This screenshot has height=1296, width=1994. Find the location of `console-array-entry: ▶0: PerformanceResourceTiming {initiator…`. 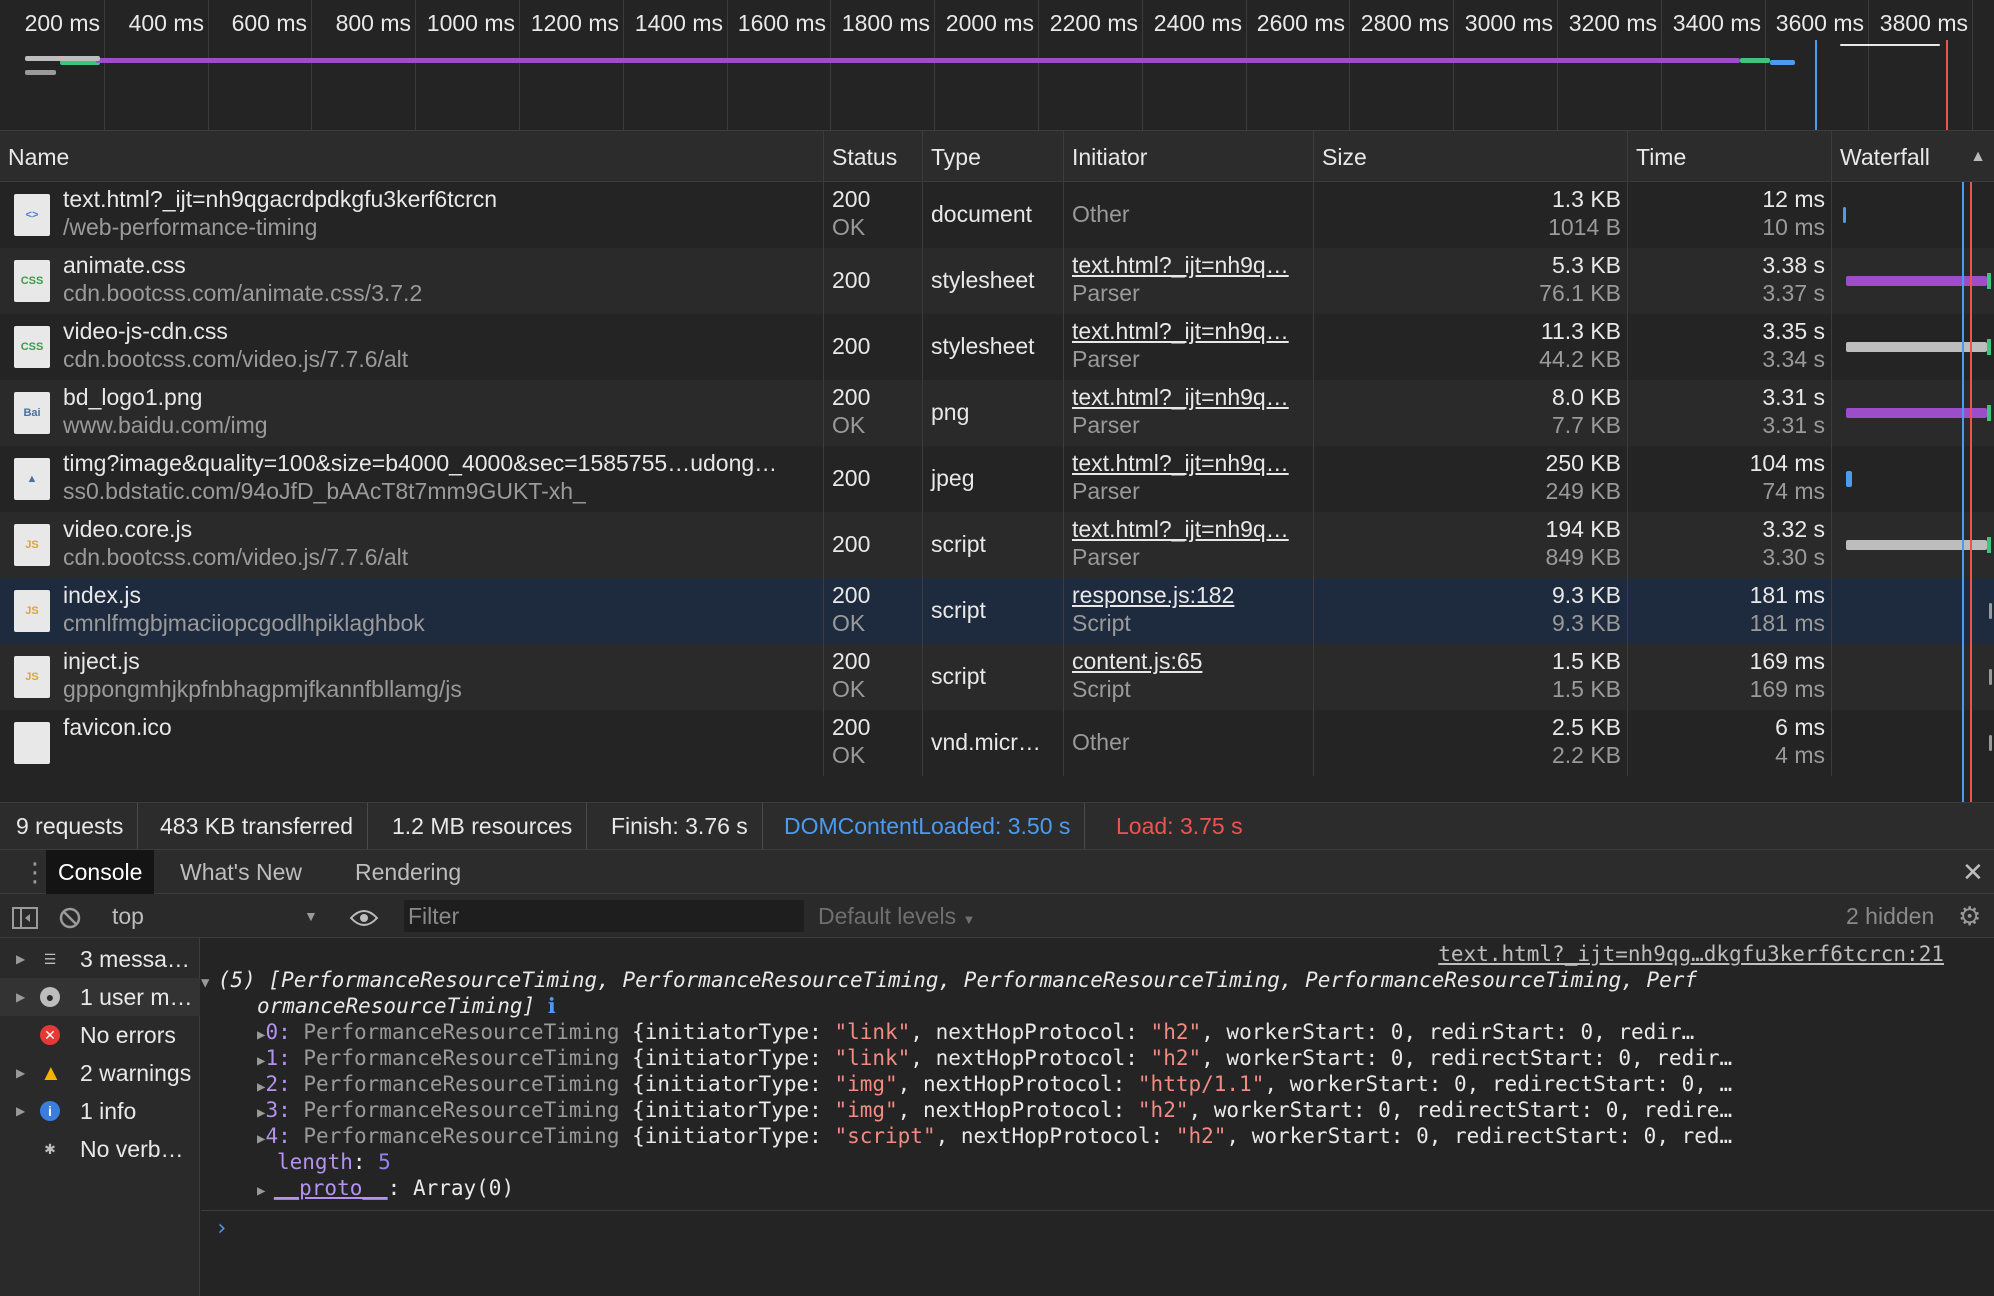

console-array-entry: ▶0: PerformanceResourceTiming {initiator… is located at coordinates (1122, 1032).